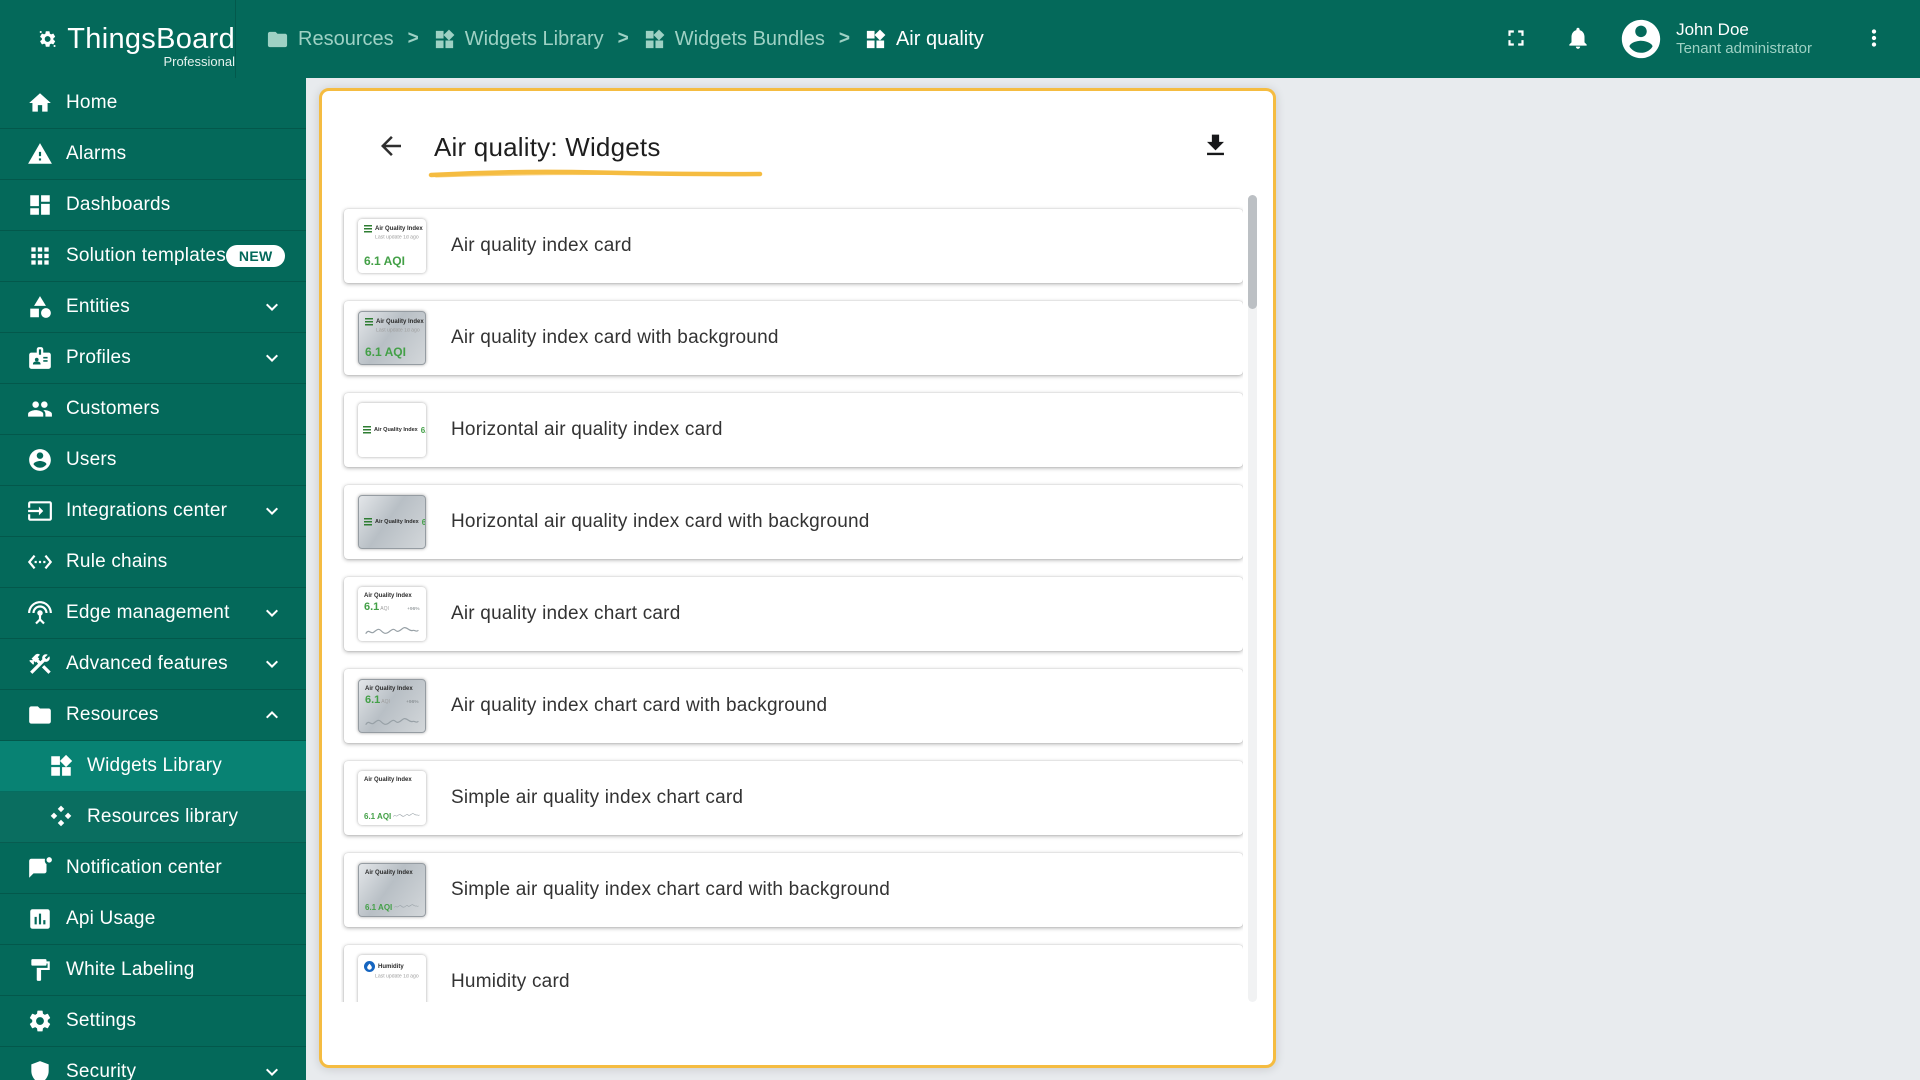  What do you see at coordinates (272, 511) in the screenshot?
I see `chevron-down-icon` at bounding box center [272, 511].